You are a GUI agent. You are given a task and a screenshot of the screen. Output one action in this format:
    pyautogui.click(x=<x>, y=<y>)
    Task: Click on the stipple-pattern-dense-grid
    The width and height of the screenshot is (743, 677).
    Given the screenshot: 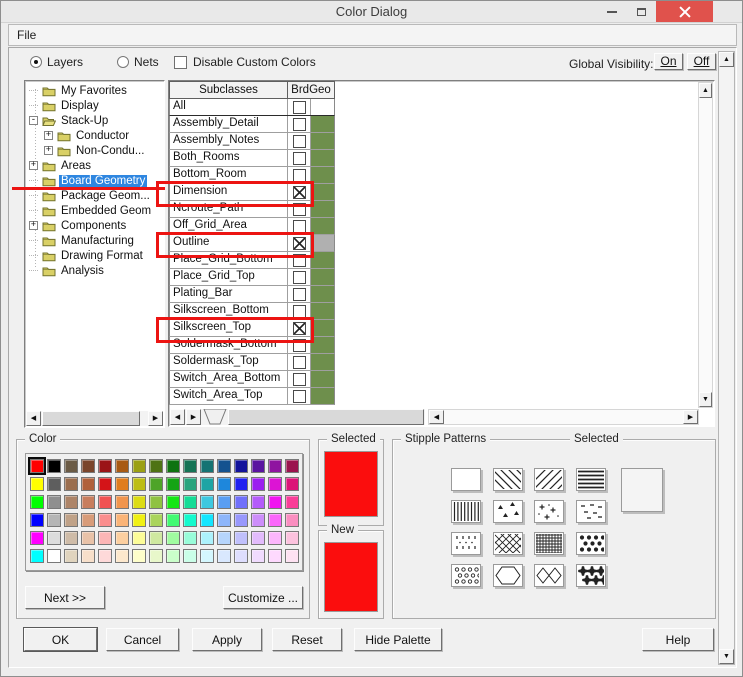 What is the action you would take?
    pyautogui.click(x=549, y=543)
    